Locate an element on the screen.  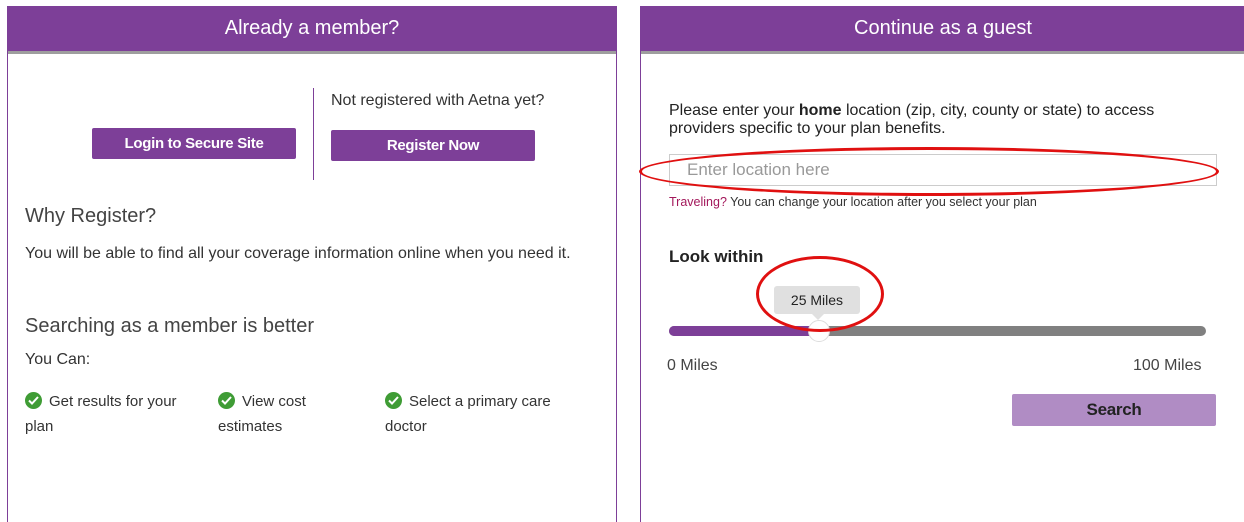
benefit-label: Select a primary care doctor is located at coordinates (468, 414).